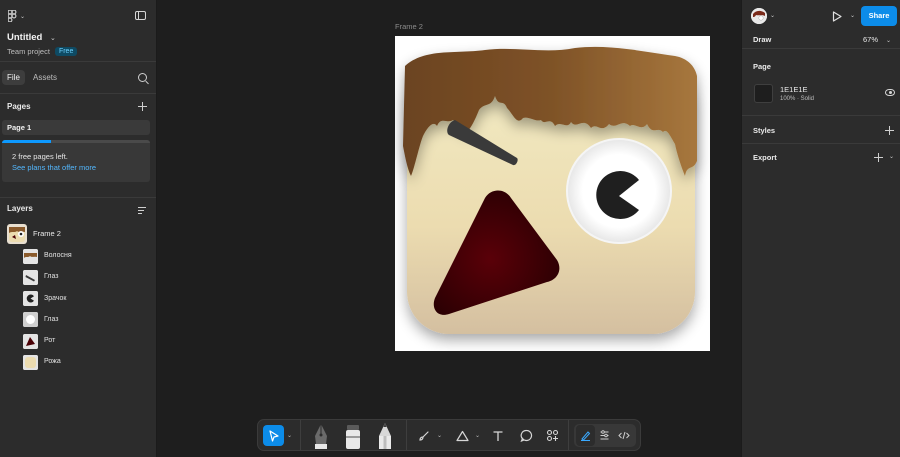  Describe the element at coordinates (30, 277) in the screenshot. I see `brow-thumbnail-icon` at that location.